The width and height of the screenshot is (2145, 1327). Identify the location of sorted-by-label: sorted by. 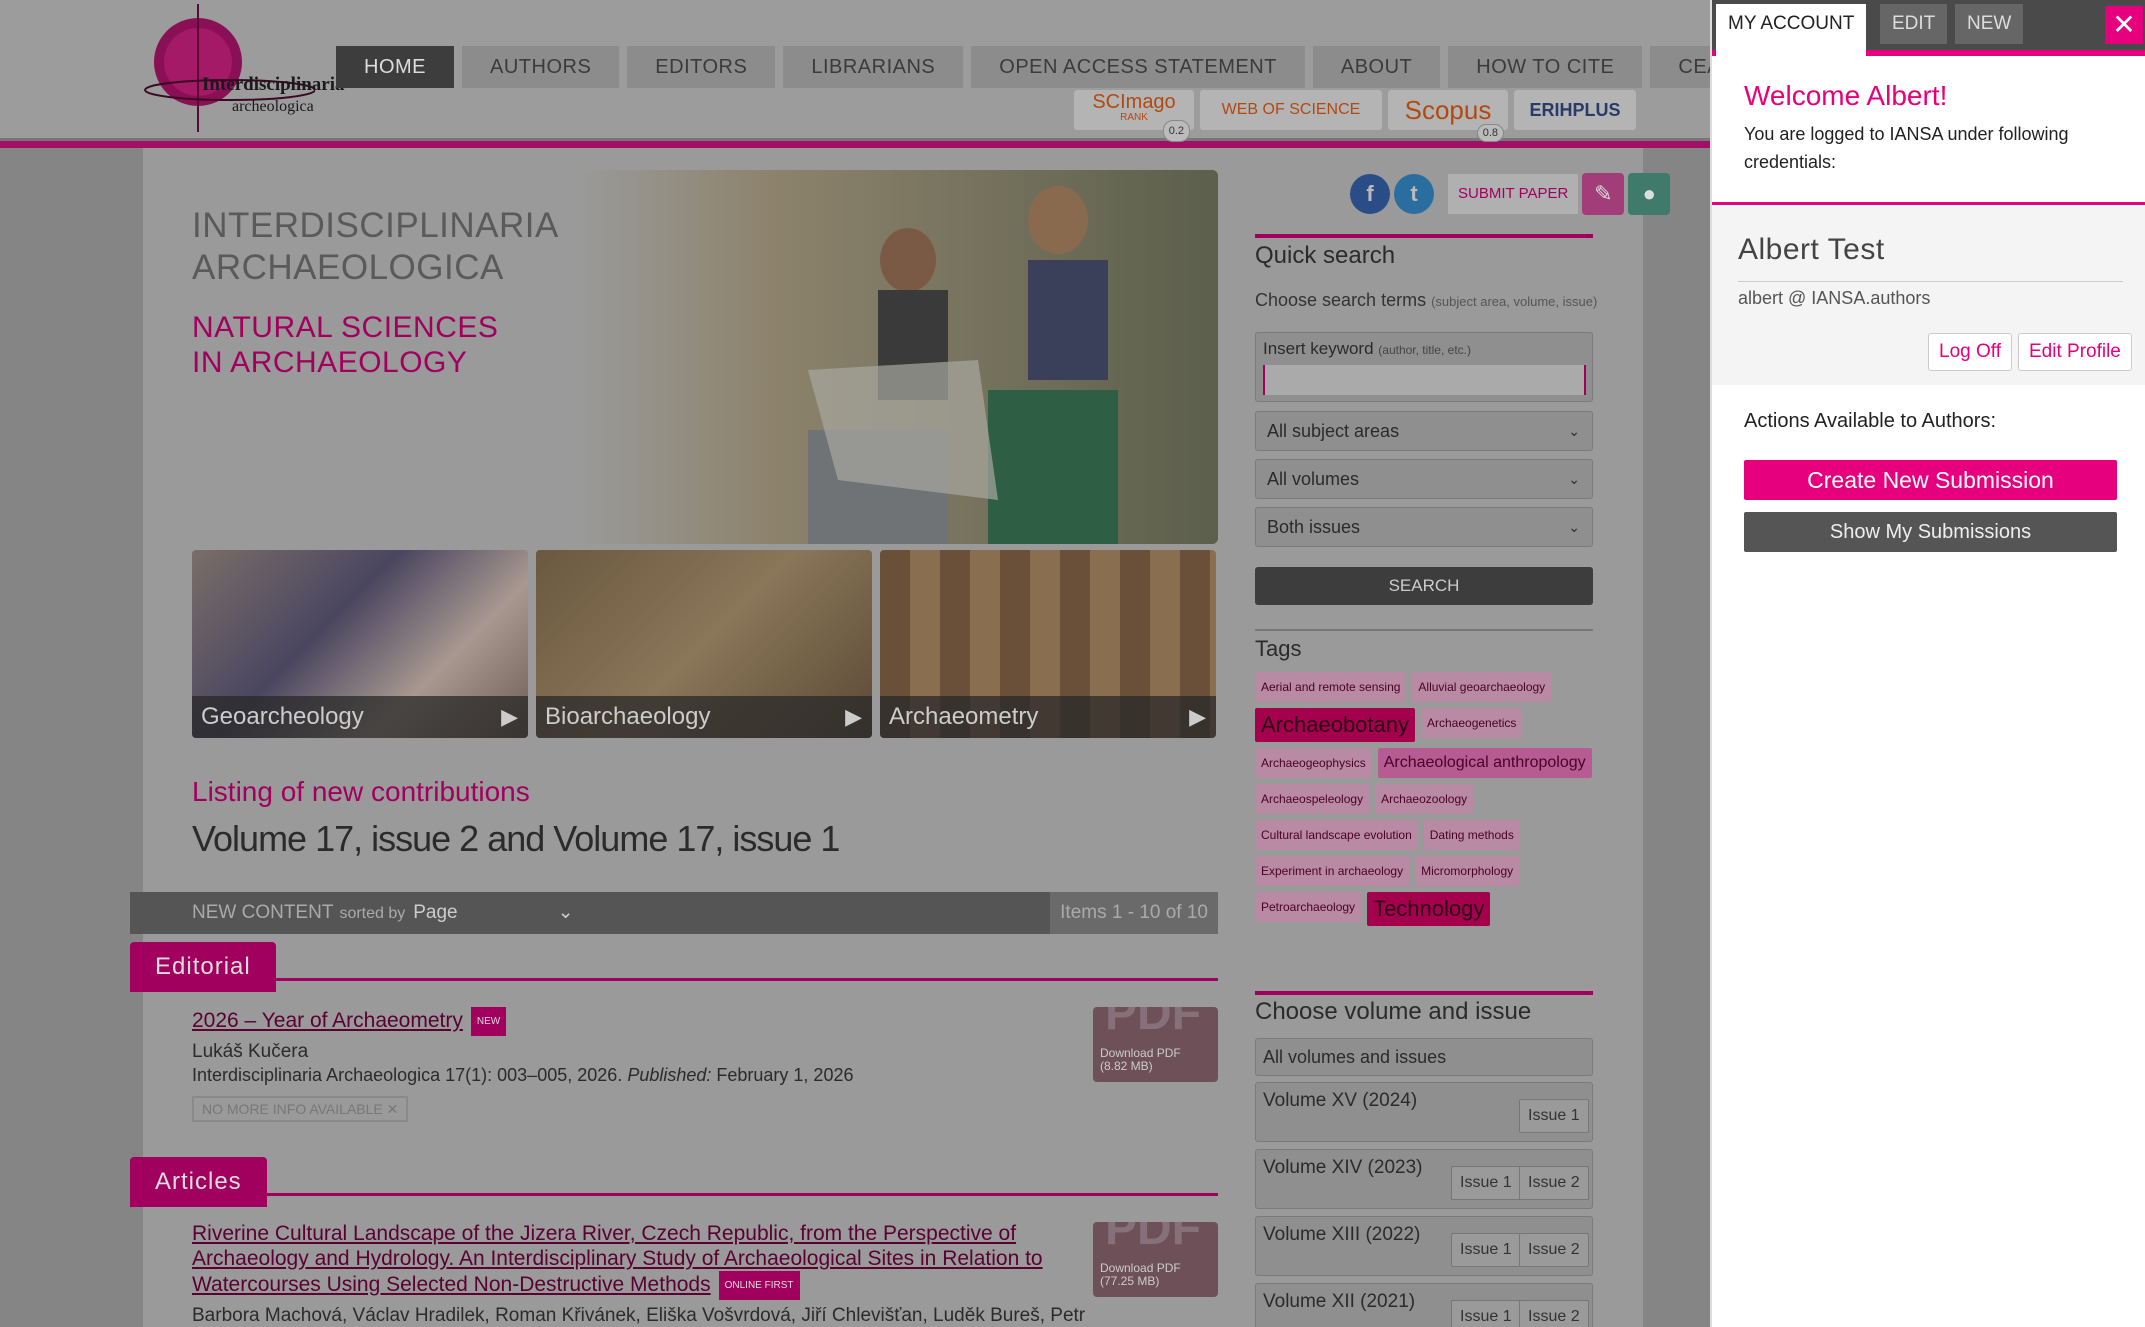
(372, 913).